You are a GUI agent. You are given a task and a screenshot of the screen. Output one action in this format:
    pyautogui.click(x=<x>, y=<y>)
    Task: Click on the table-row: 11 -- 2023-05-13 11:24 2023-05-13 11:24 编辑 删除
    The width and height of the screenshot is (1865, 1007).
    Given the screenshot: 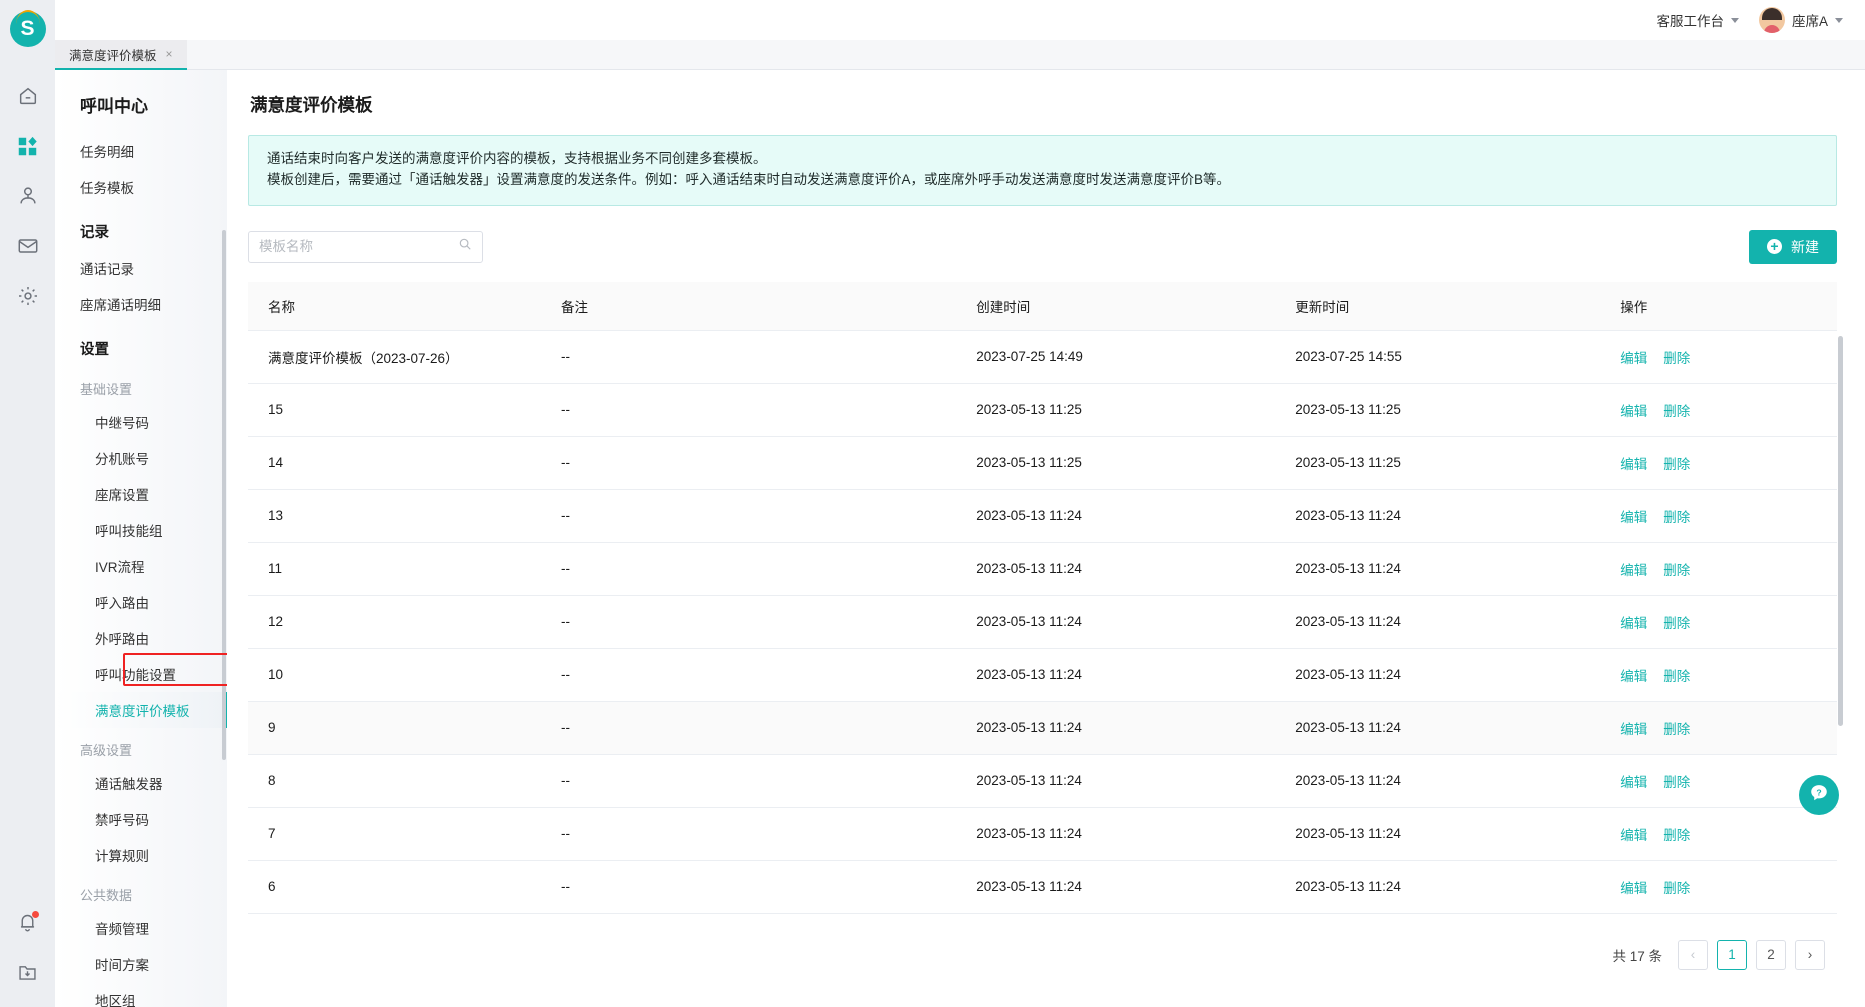 What is the action you would take?
    pyautogui.click(x=1042, y=569)
    